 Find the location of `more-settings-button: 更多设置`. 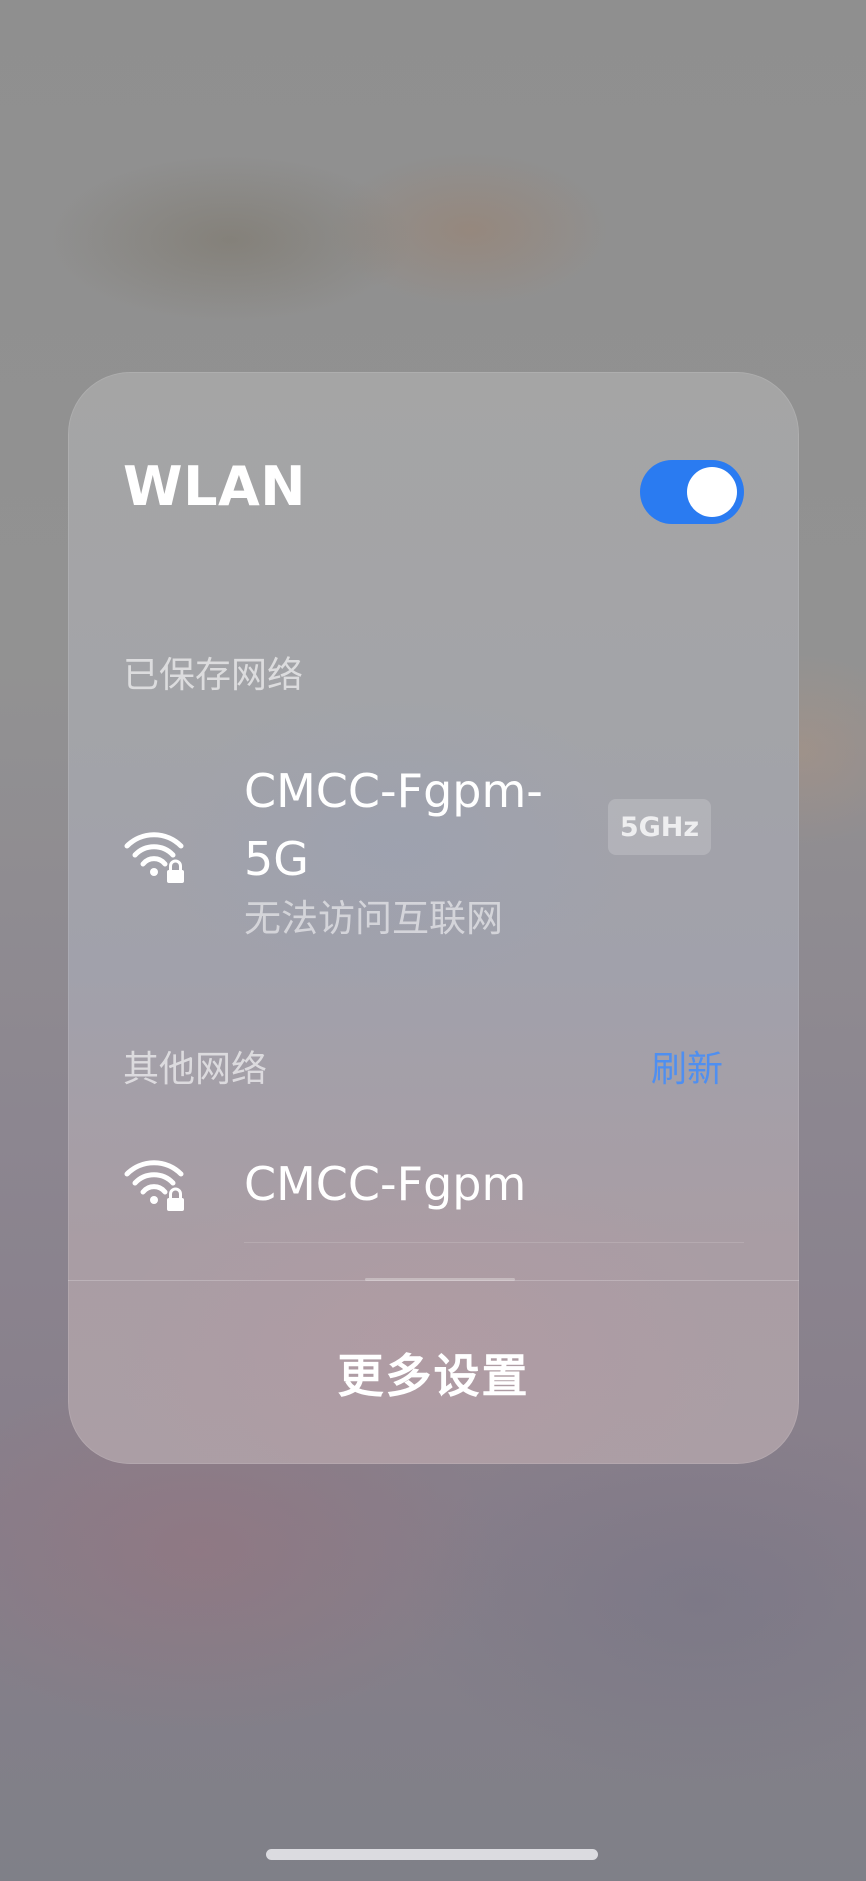

more-settings-button: 更多设置 is located at coordinates (433, 1373).